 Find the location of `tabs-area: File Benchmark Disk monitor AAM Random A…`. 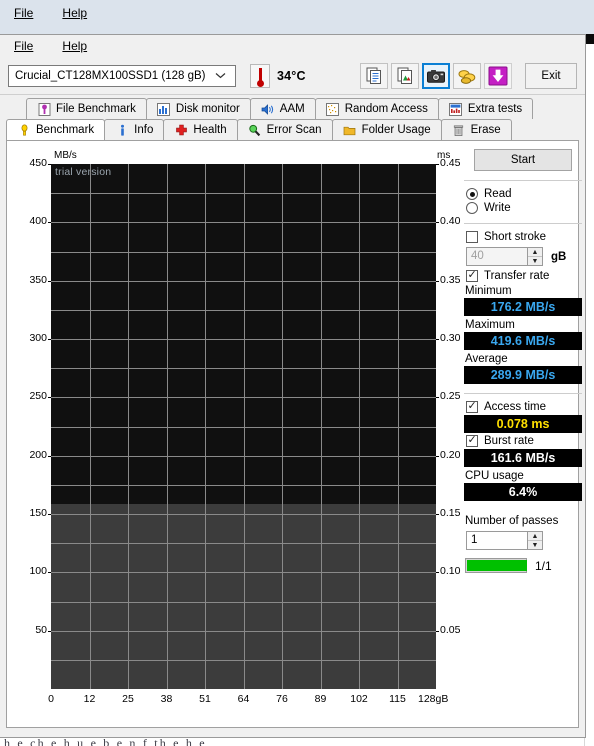

tabs-area: File Benchmark Disk monitor AAM Random A… is located at coordinates (292, 117).